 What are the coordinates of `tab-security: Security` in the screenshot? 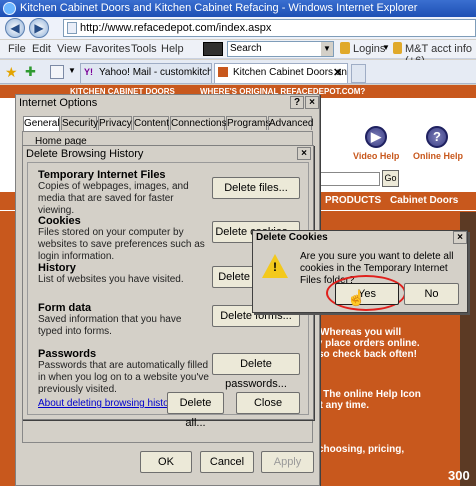 It's located at (80, 123).